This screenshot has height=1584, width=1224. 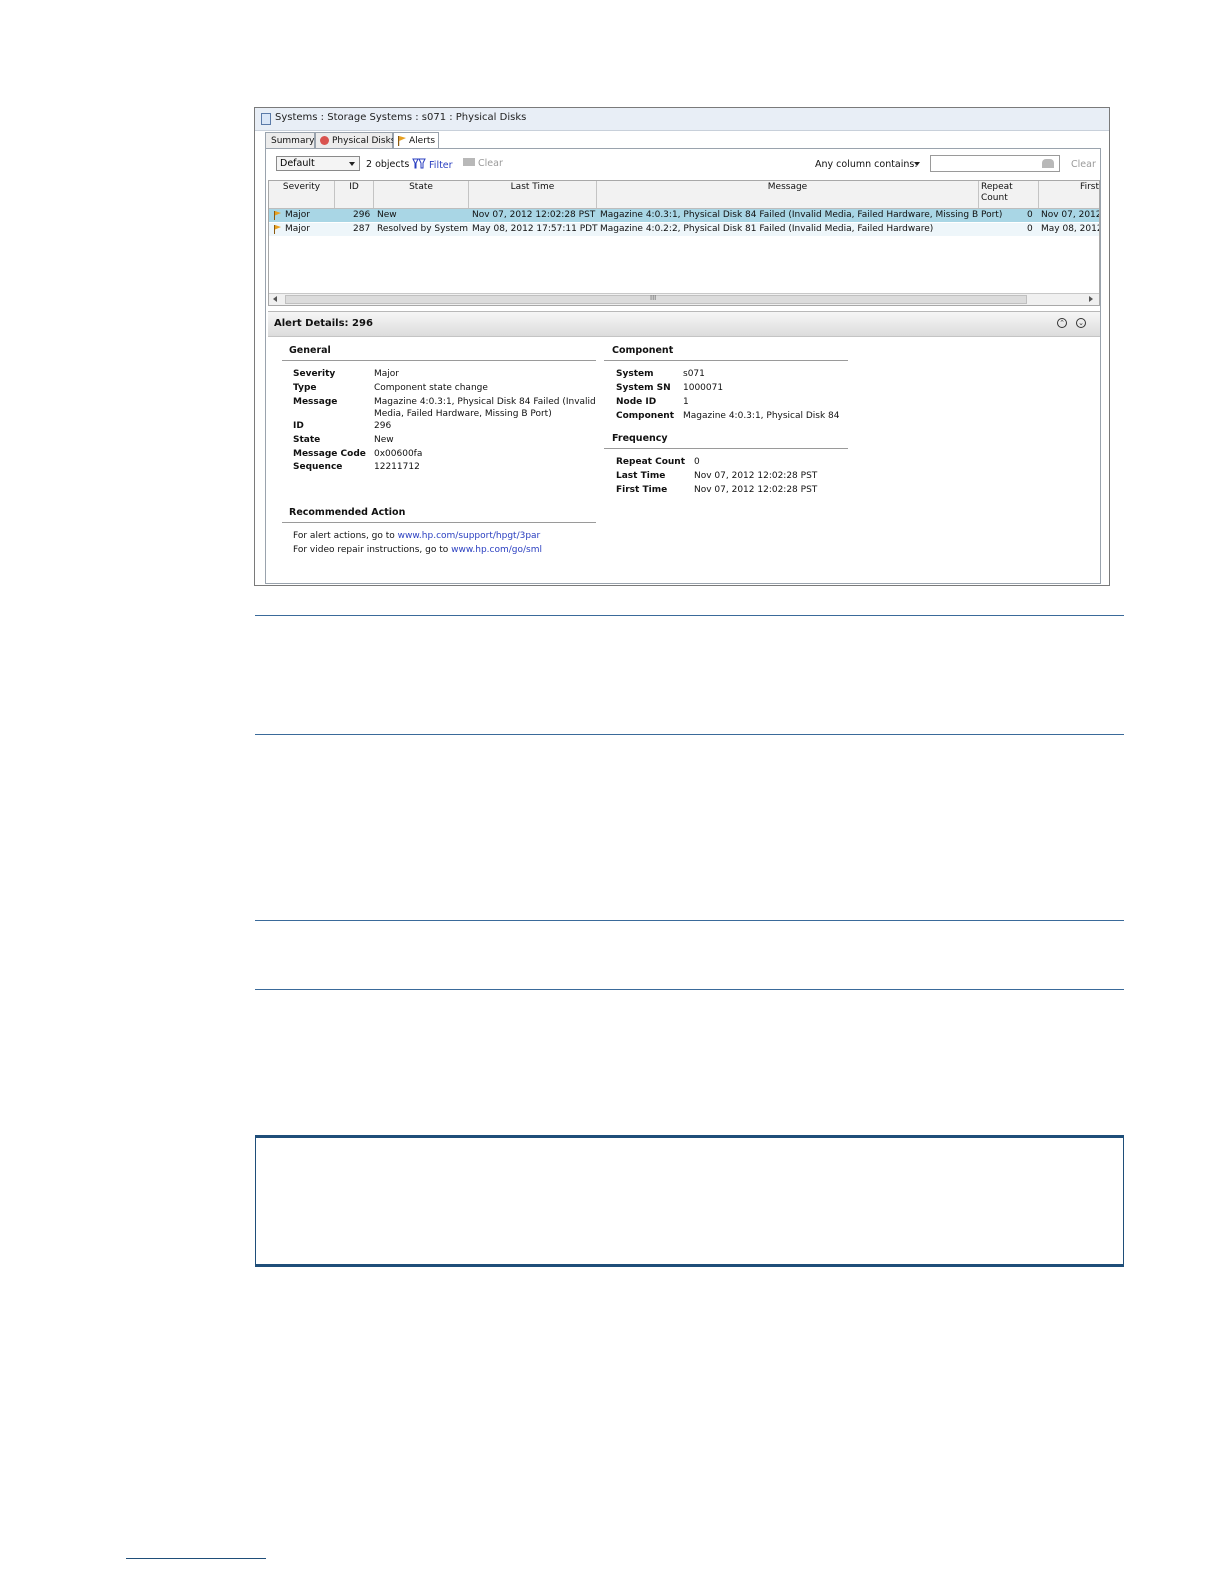 What do you see at coordinates (535, 229) in the screenshot?
I see `cell-last-time: May 08, 2012 17:57:11 PDT` at bounding box center [535, 229].